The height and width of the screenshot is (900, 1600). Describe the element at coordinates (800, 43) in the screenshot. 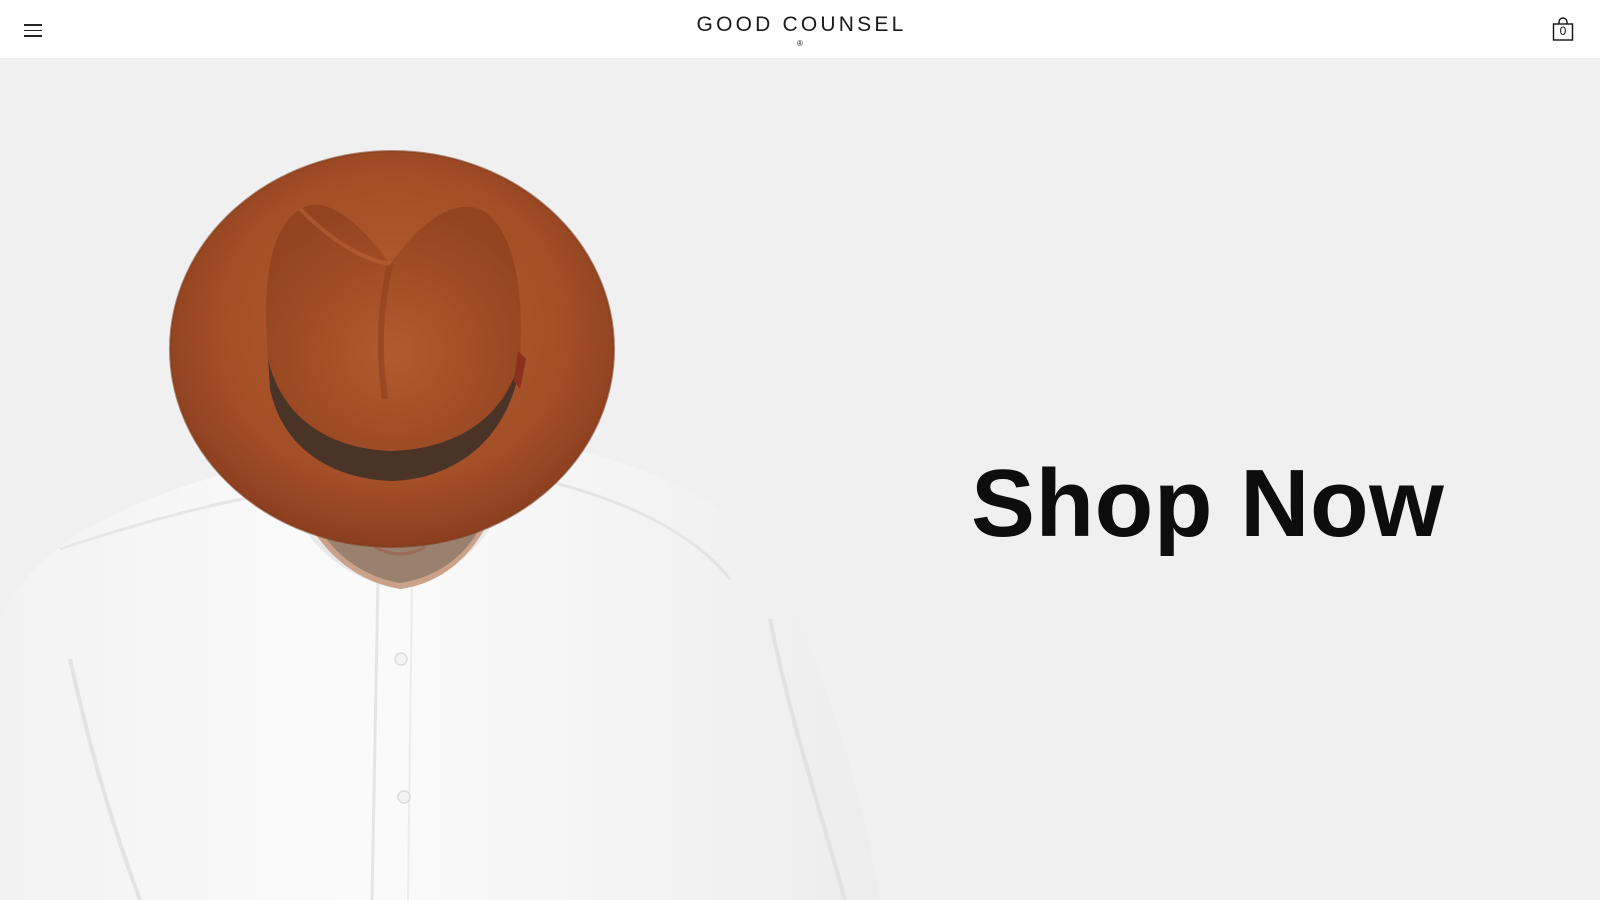

I see `registered-mark: ®` at that location.